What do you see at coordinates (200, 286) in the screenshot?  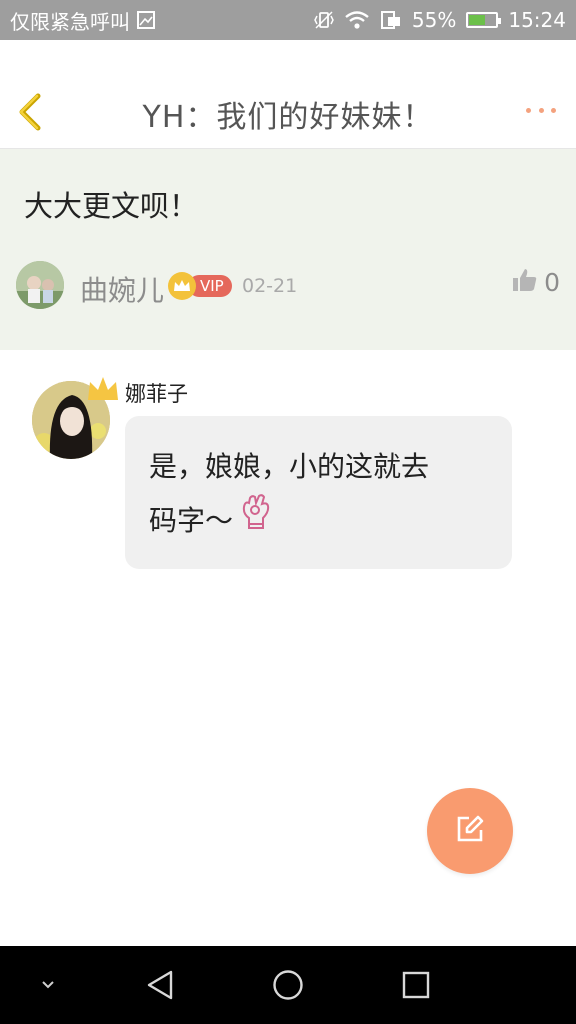 I see `vip-badge: VIP` at bounding box center [200, 286].